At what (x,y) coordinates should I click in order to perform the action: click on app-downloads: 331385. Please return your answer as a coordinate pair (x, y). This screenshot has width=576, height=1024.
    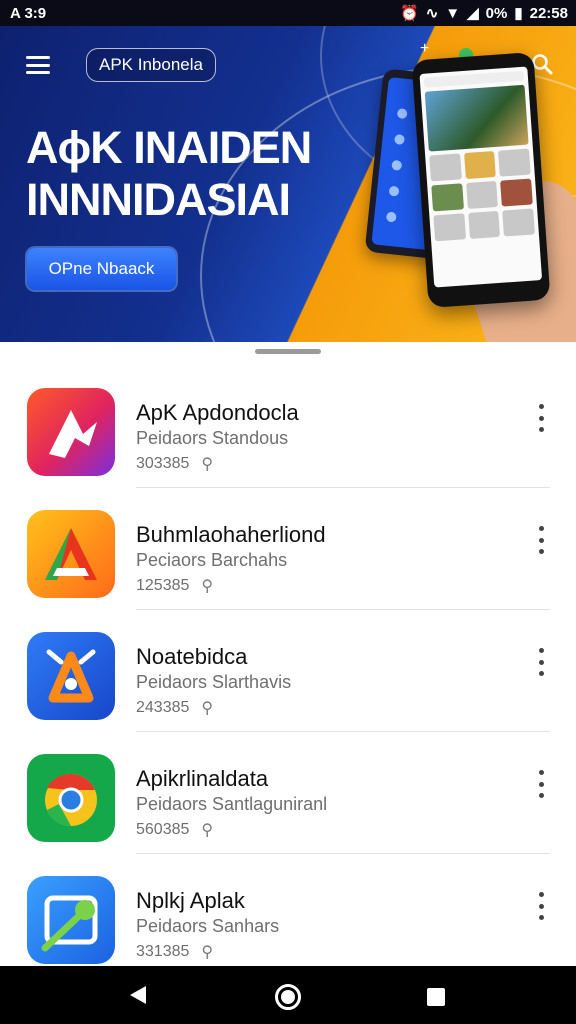
    Looking at the image, I should click on (163, 951).